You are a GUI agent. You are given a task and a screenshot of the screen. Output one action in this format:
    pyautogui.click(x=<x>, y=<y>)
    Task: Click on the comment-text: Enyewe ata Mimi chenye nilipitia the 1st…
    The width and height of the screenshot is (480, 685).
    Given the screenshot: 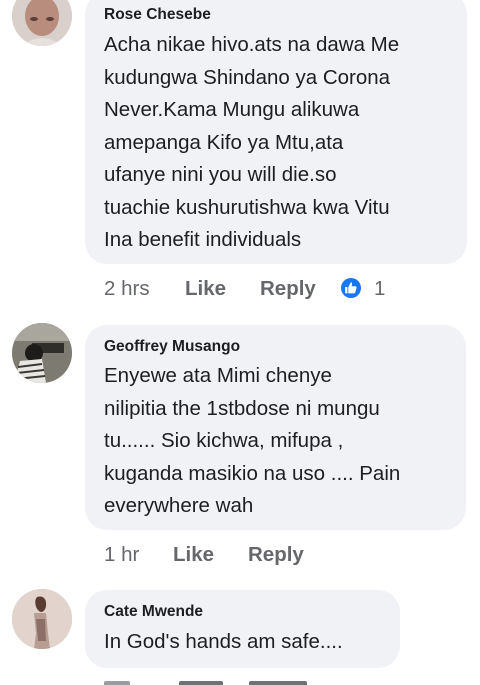 What is the action you would take?
    pyautogui.click(x=252, y=440)
    